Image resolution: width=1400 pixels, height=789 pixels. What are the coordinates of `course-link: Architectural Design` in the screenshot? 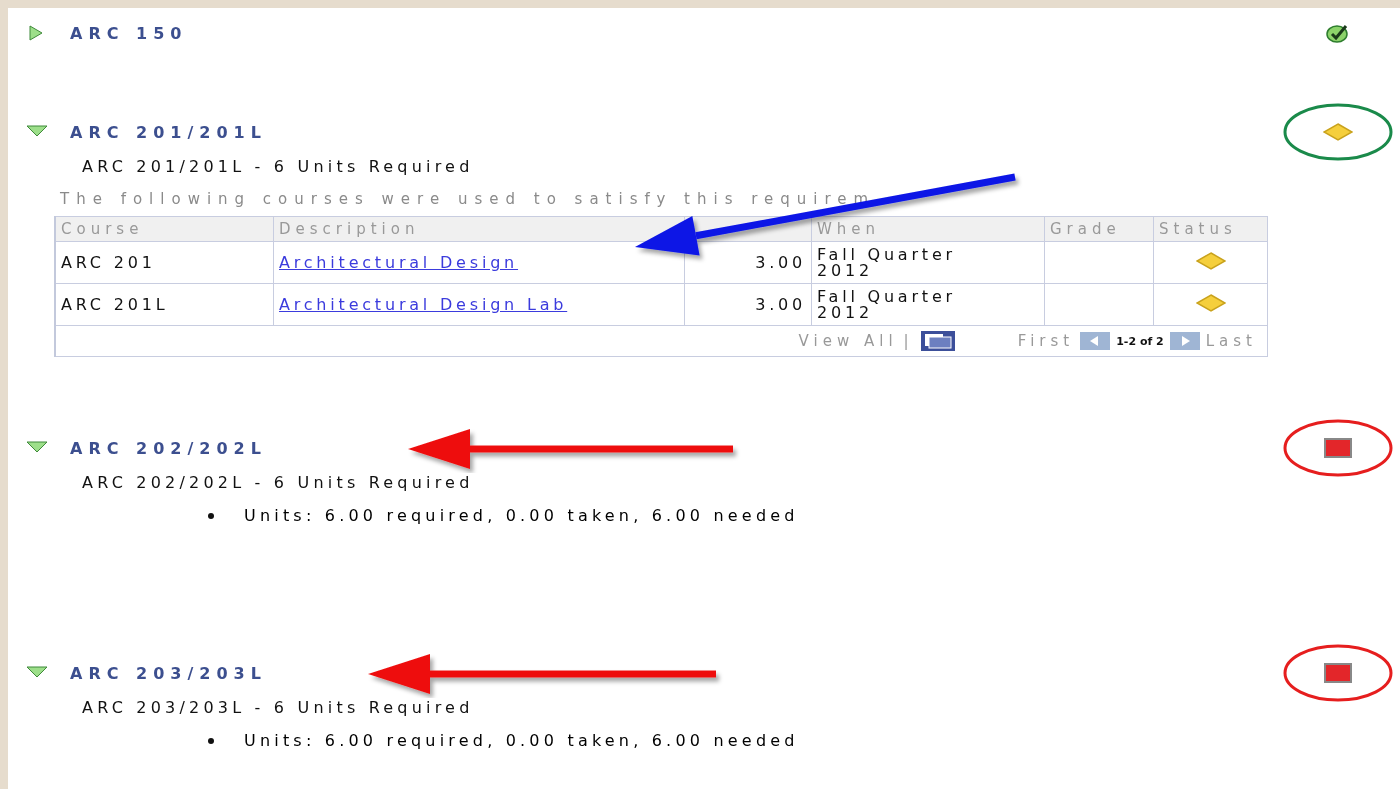 It's located at (399, 262).